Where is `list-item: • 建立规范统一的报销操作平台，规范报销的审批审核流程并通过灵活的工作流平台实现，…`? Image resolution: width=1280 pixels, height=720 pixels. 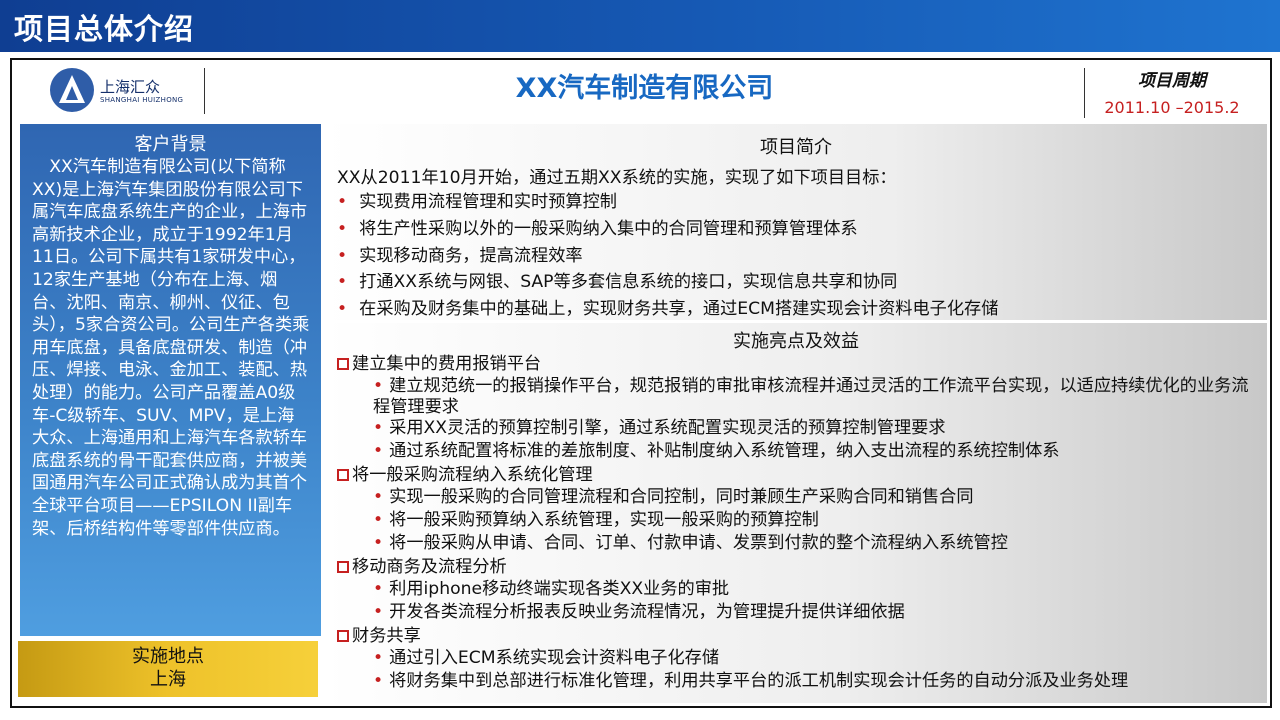
list-item: • 建立规范统一的报销操作平台，规范报销的审批审核流程并通过灵活的工作流平台实现，… is located at coordinates (811, 396).